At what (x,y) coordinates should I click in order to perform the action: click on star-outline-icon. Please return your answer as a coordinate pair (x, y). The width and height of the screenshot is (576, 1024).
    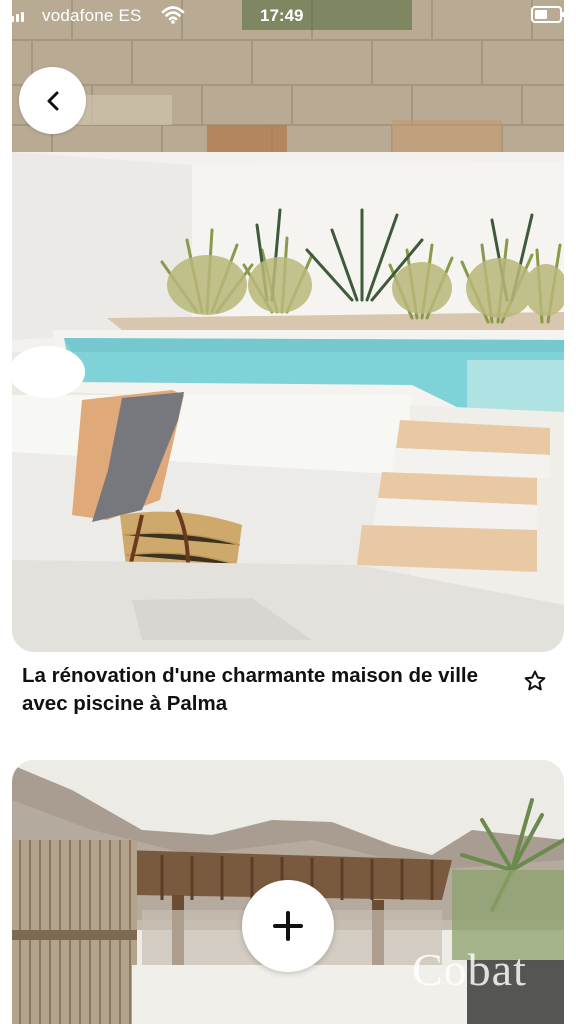
    Looking at the image, I should click on (535, 680).